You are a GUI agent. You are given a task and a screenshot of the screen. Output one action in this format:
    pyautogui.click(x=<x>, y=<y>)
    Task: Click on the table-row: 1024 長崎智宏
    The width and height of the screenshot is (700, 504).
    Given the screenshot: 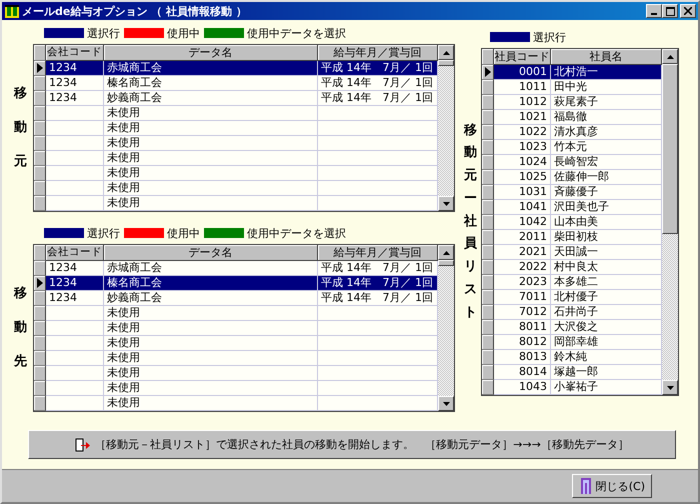 What is the action you would take?
    pyautogui.click(x=572, y=162)
    